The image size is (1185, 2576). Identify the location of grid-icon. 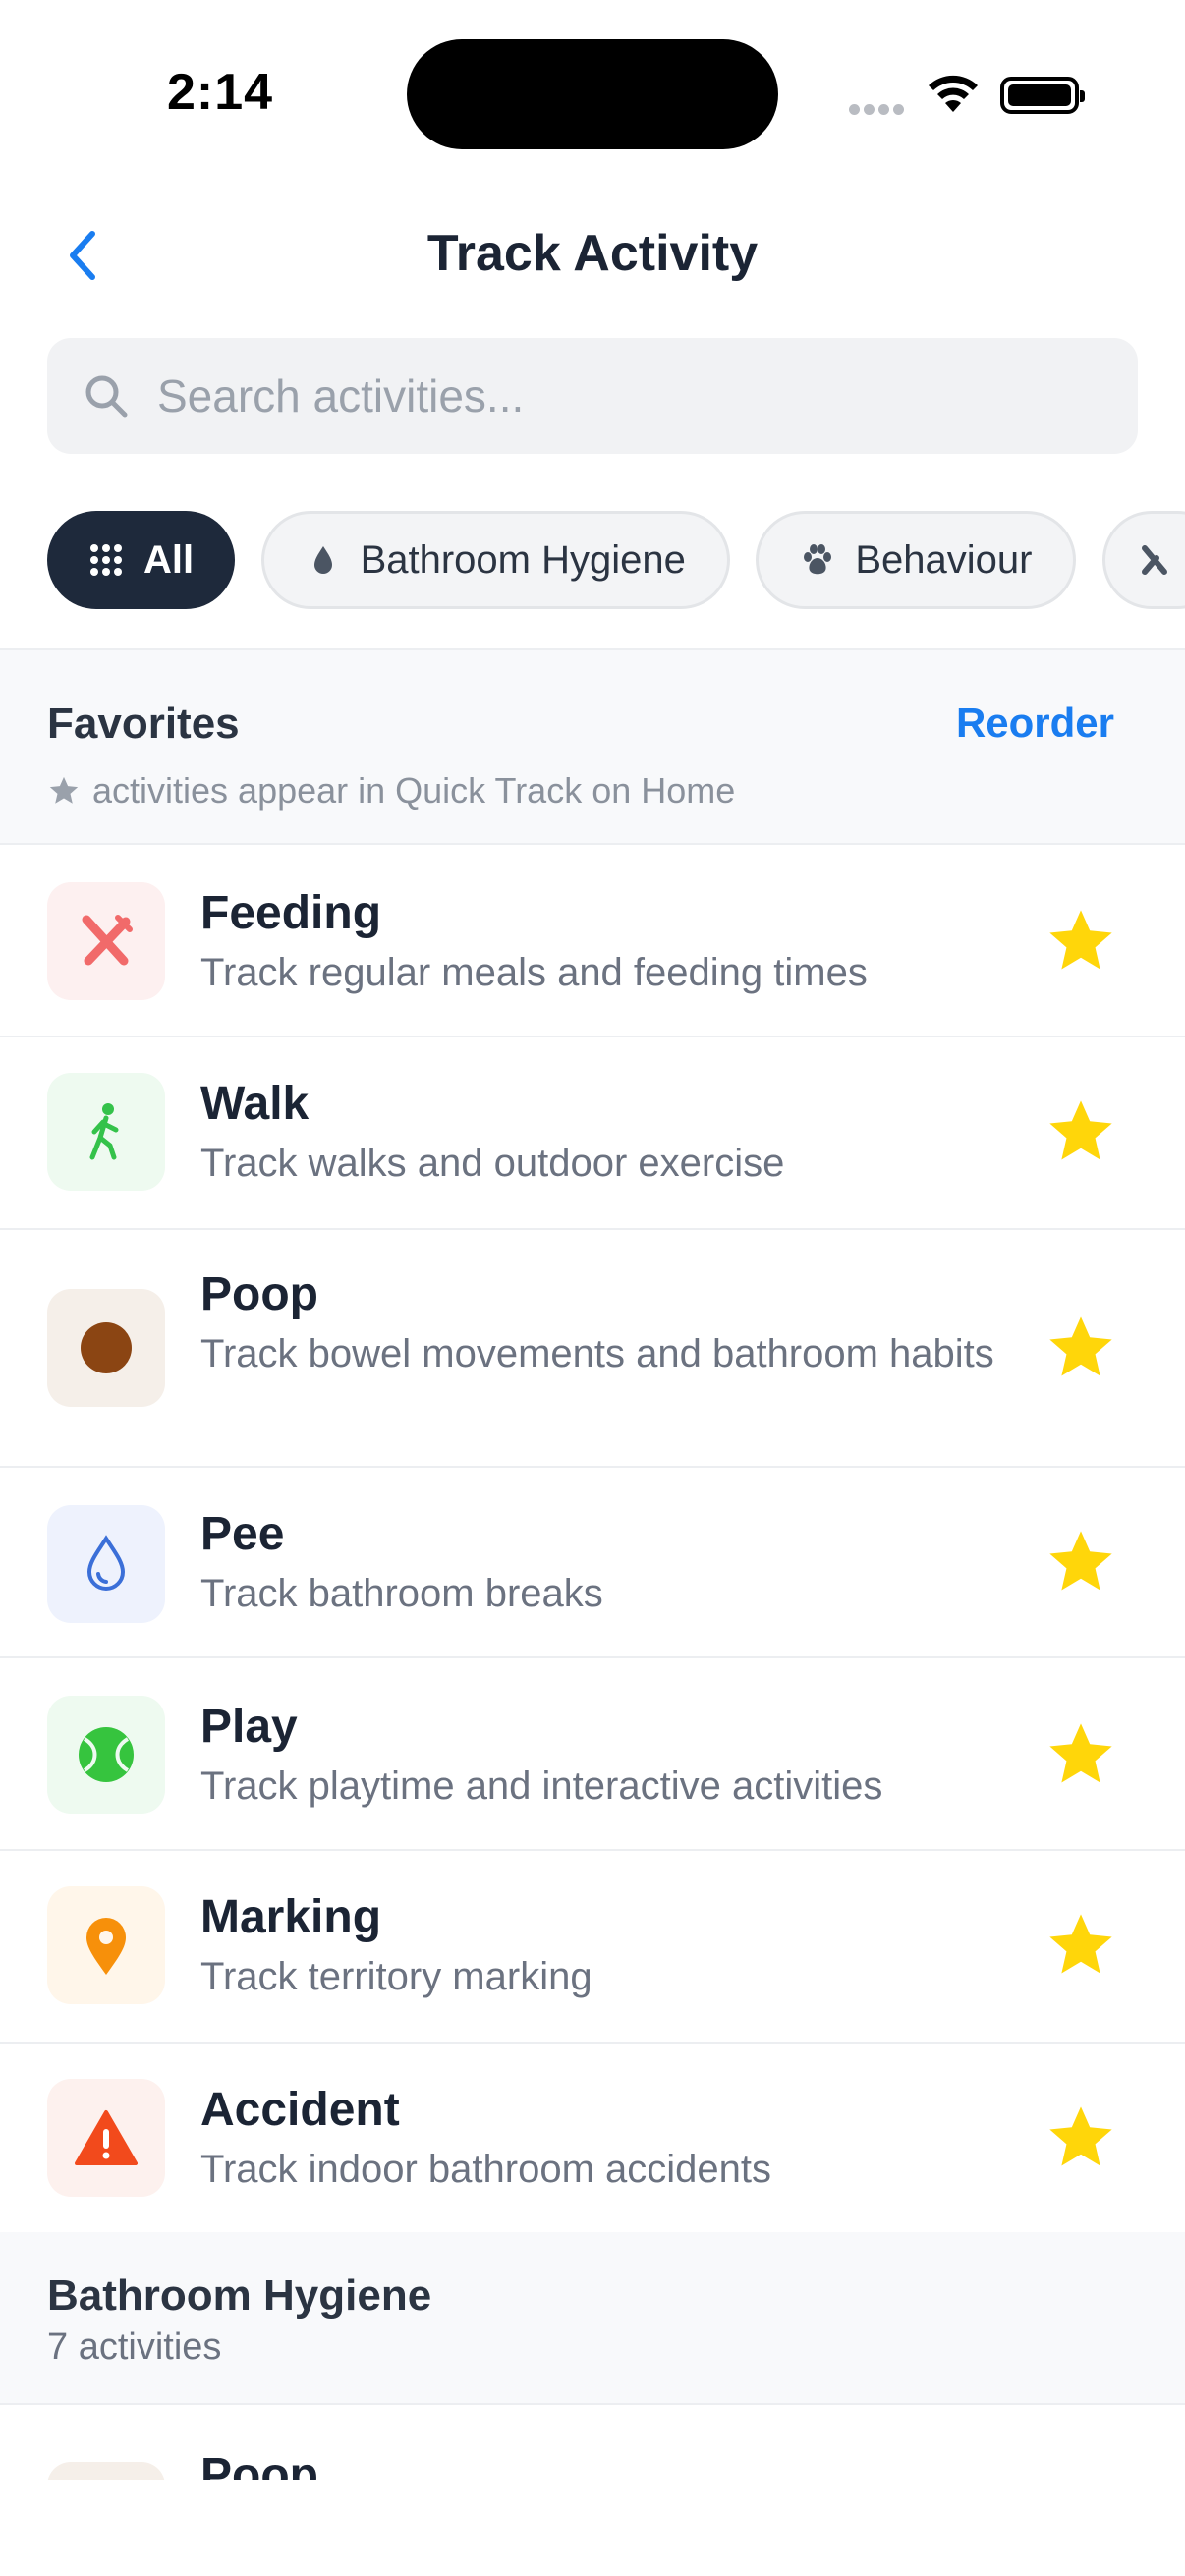
(106, 560).